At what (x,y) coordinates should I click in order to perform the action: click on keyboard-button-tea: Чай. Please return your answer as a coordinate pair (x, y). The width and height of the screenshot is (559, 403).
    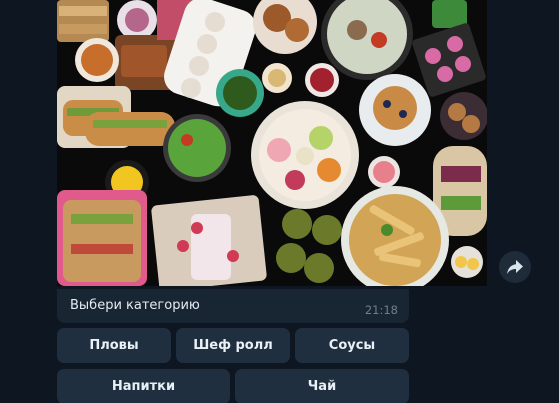
    Looking at the image, I should click on (322, 386).